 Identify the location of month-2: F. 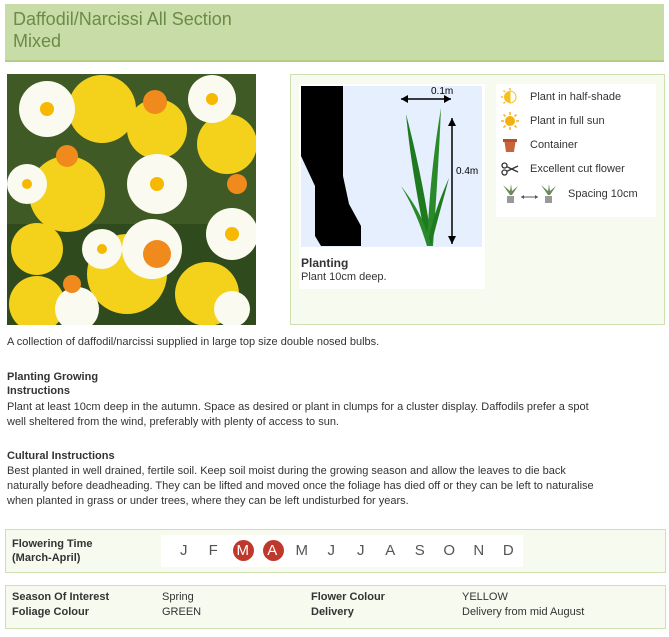
(214, 551).